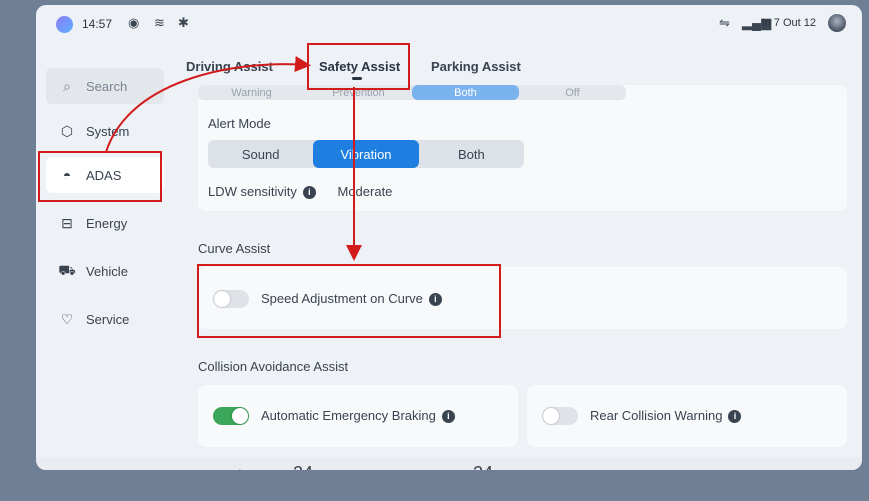 The height and width of the screenshot is (501, 869). Describe the element at coordinates (419, 467) in the screenshot. I see `seat-heat-icon: ⸙` at that location.